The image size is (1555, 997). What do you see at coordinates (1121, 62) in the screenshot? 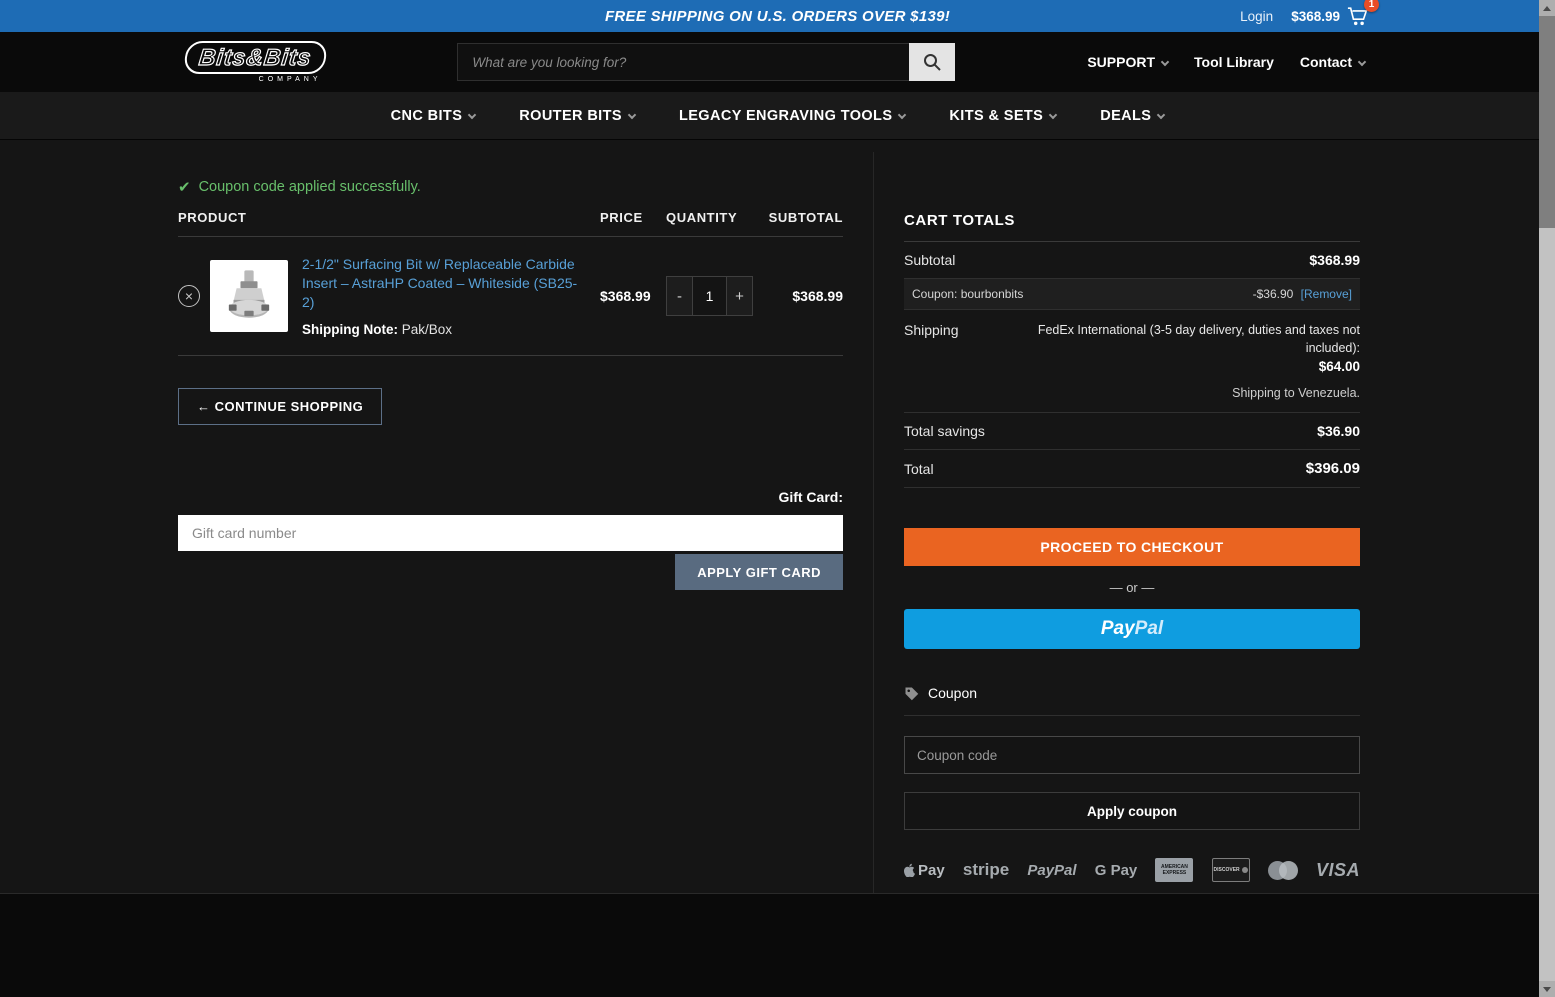
I see `support-label: SUPPORT` at bounding box center [1121, 62].